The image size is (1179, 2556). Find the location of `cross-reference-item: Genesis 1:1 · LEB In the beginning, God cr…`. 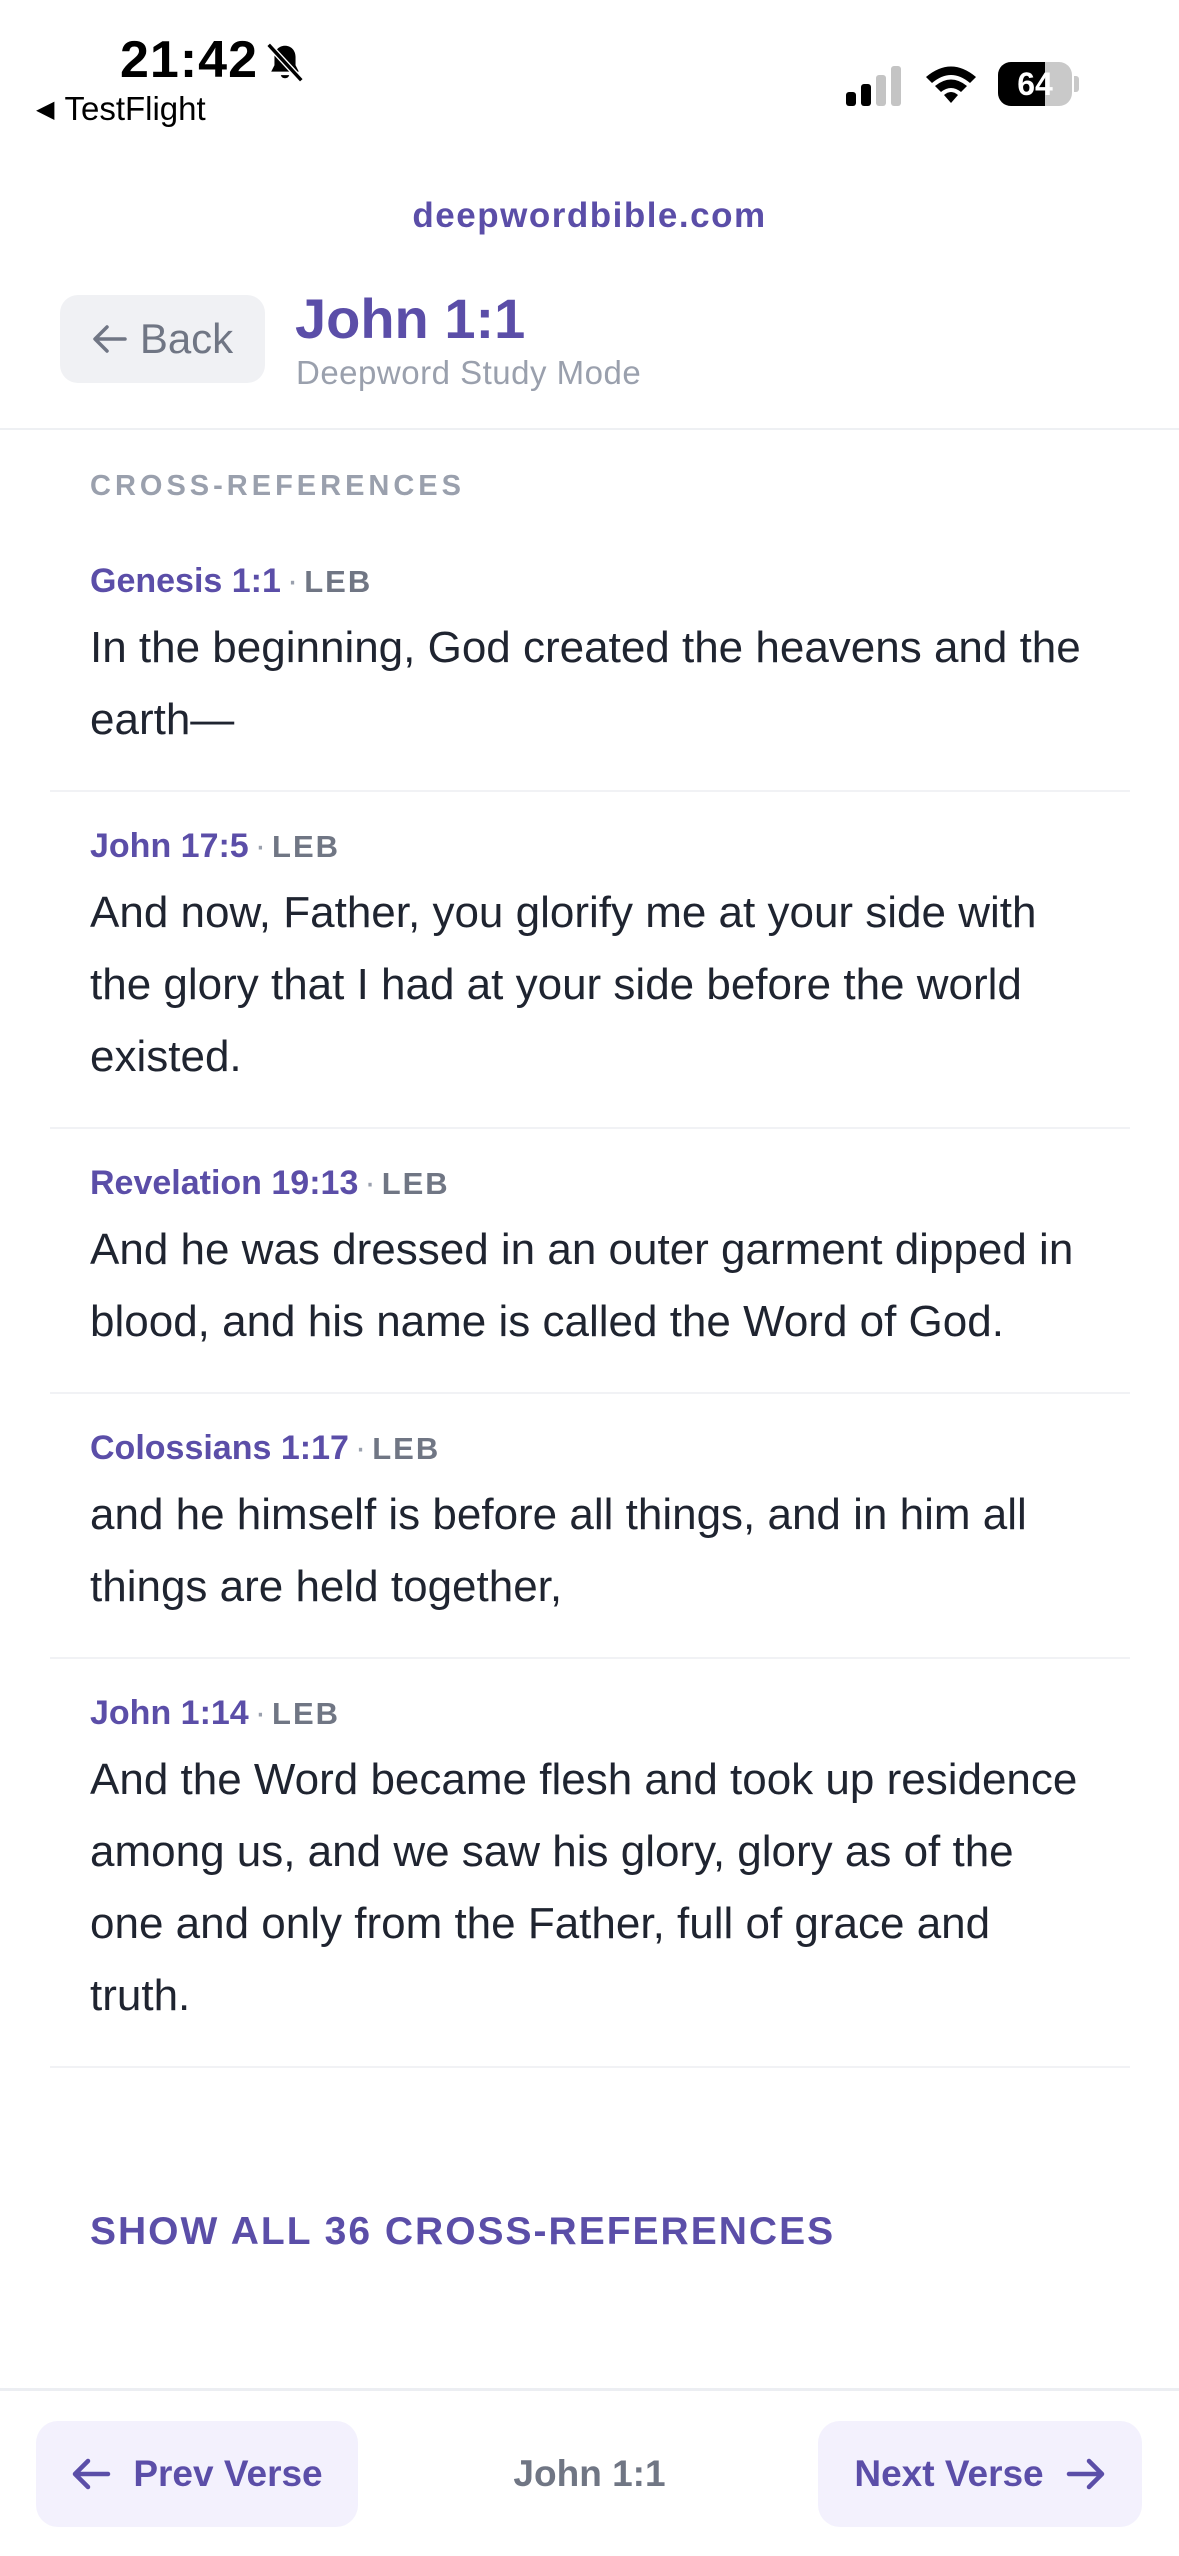

cross-reference-item: Genesis 1:1 · LEB In the beginning, God cr… is located at coordinates (590, 663).